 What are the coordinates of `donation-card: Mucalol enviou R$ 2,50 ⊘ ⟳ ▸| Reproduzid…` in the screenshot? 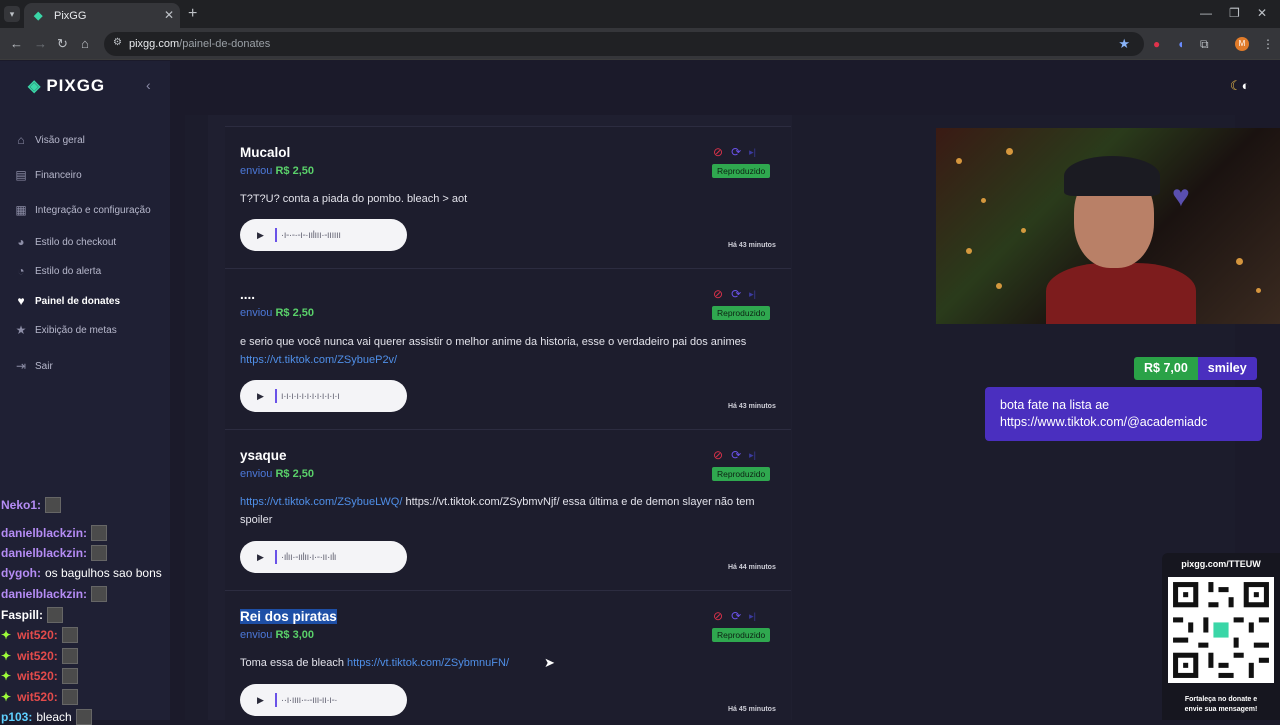 It's located at (508, 197).